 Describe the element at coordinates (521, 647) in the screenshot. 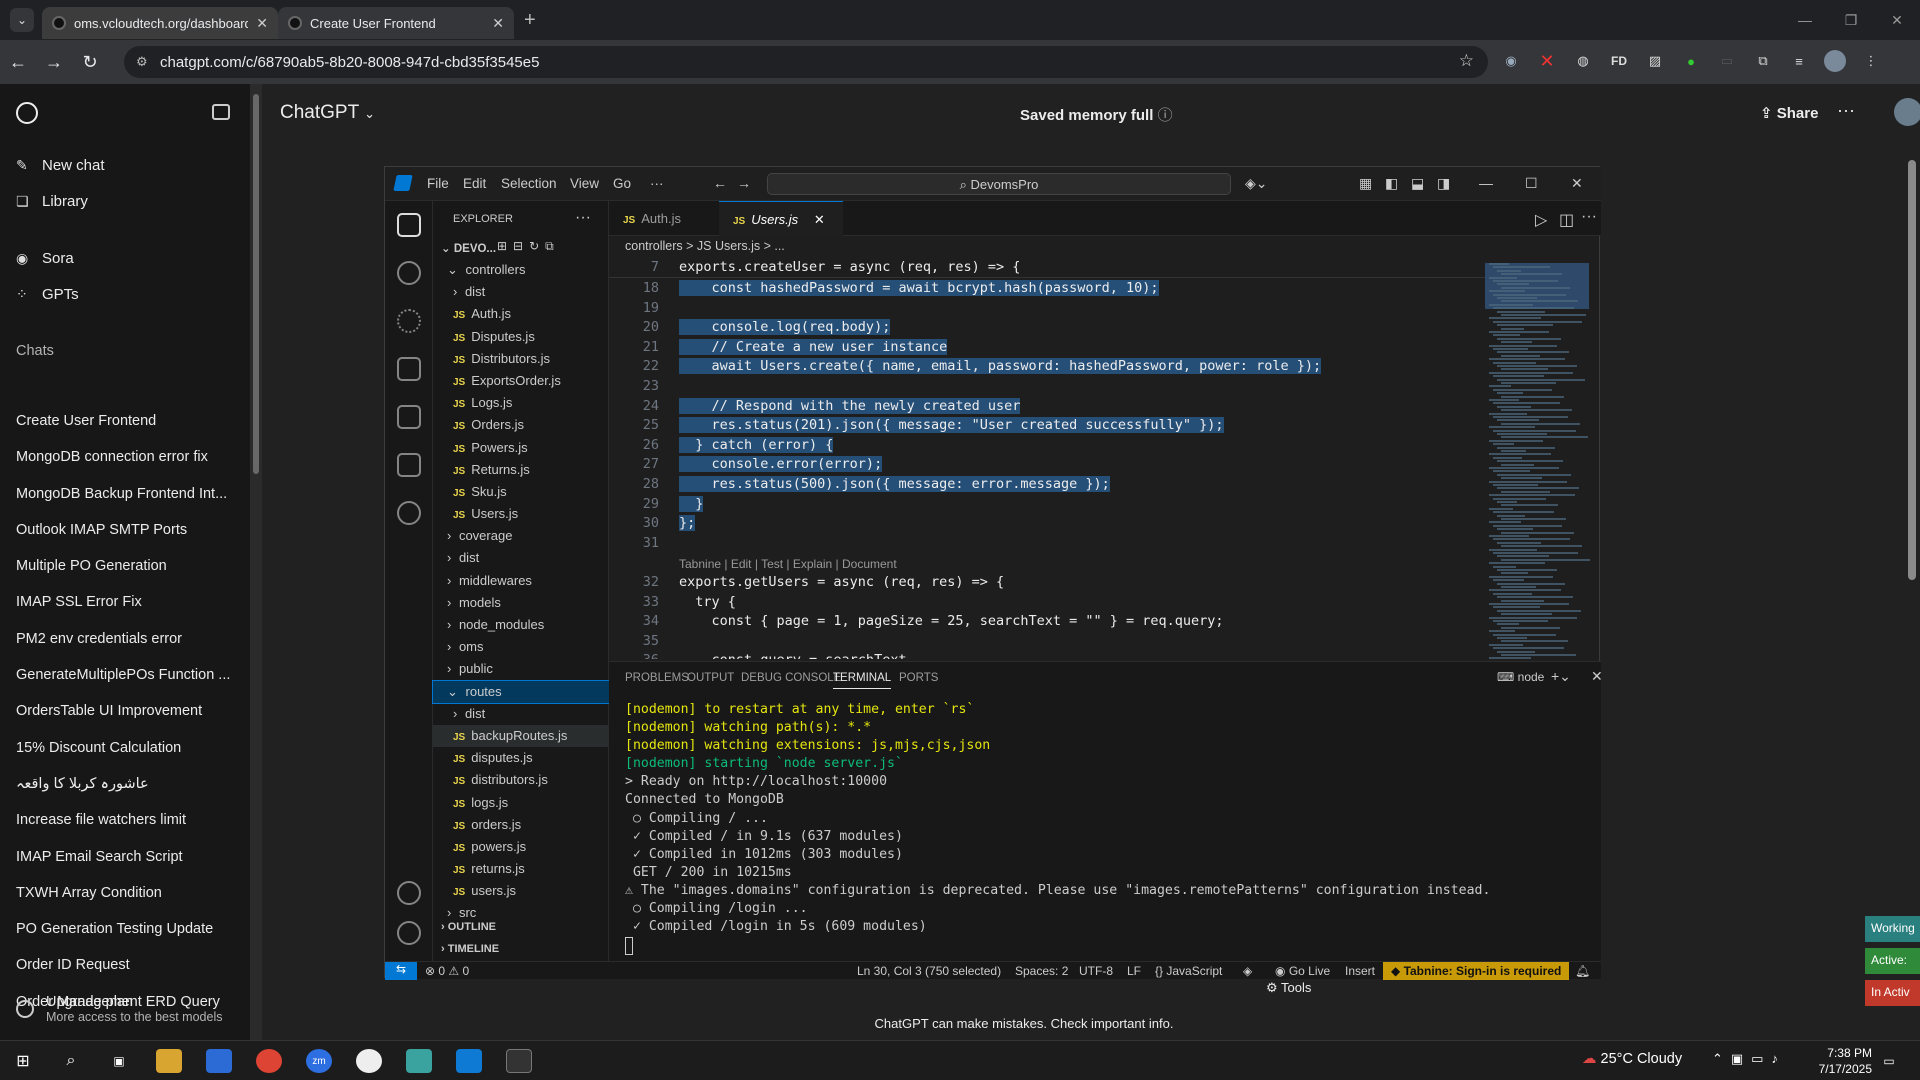

I see `tree-folder-item: › oms` at that location.